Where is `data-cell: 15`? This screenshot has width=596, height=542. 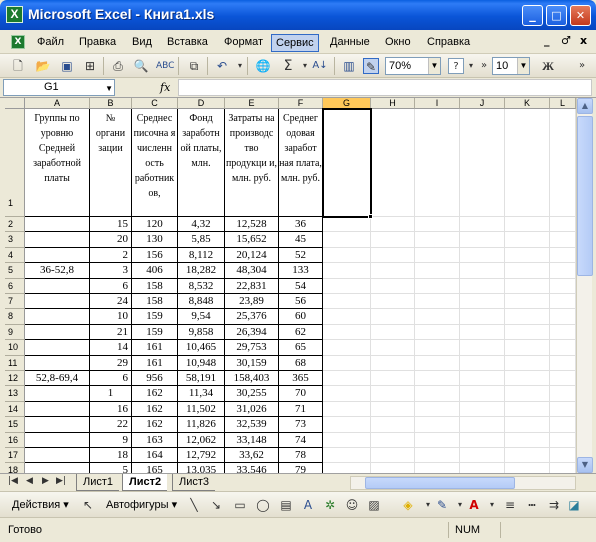 data-cell: 15 is located at coordinates (111, 225).